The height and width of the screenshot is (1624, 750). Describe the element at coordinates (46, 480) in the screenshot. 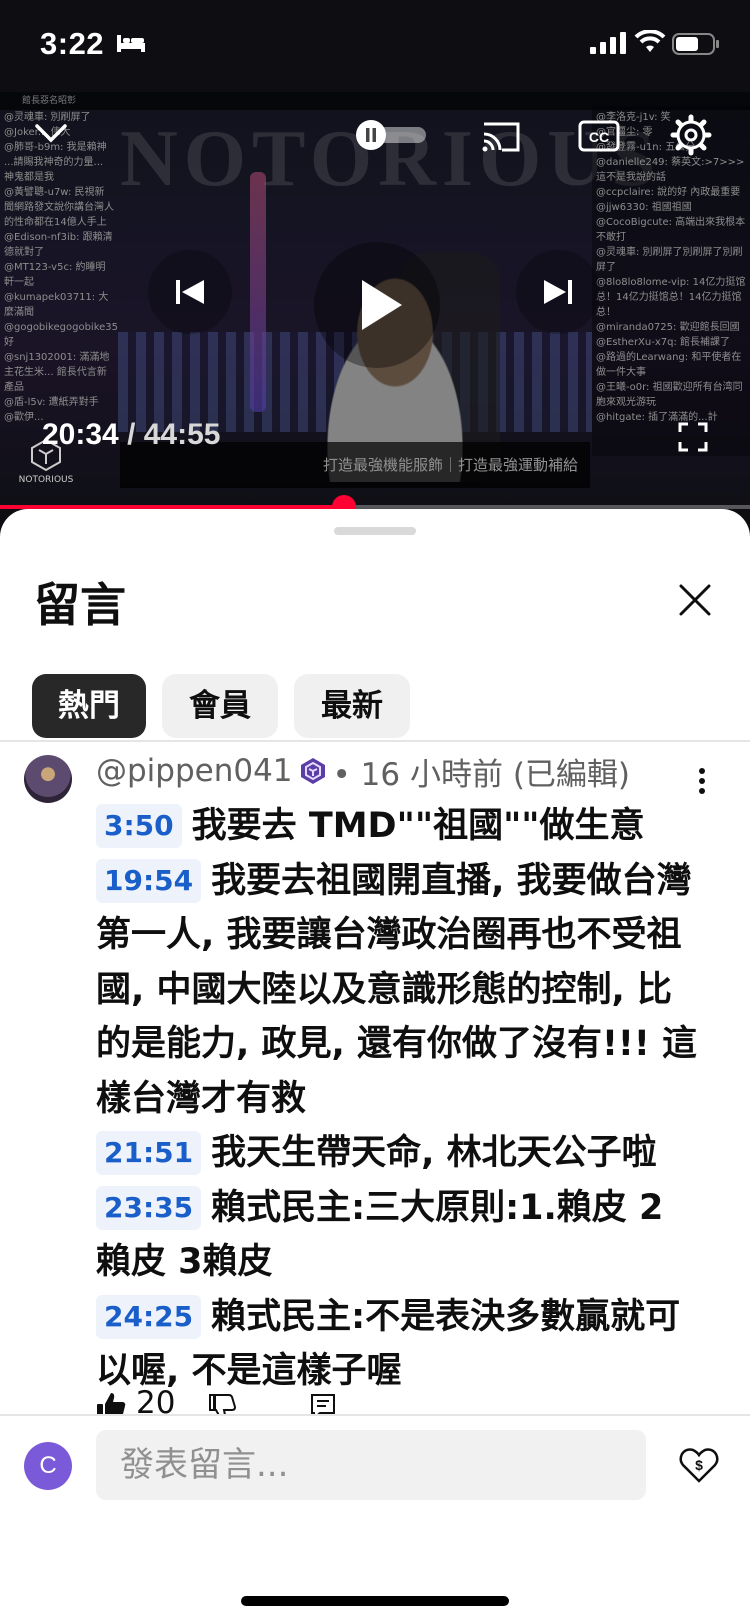

I see `logo-text: NOTORIOUS` at that location.